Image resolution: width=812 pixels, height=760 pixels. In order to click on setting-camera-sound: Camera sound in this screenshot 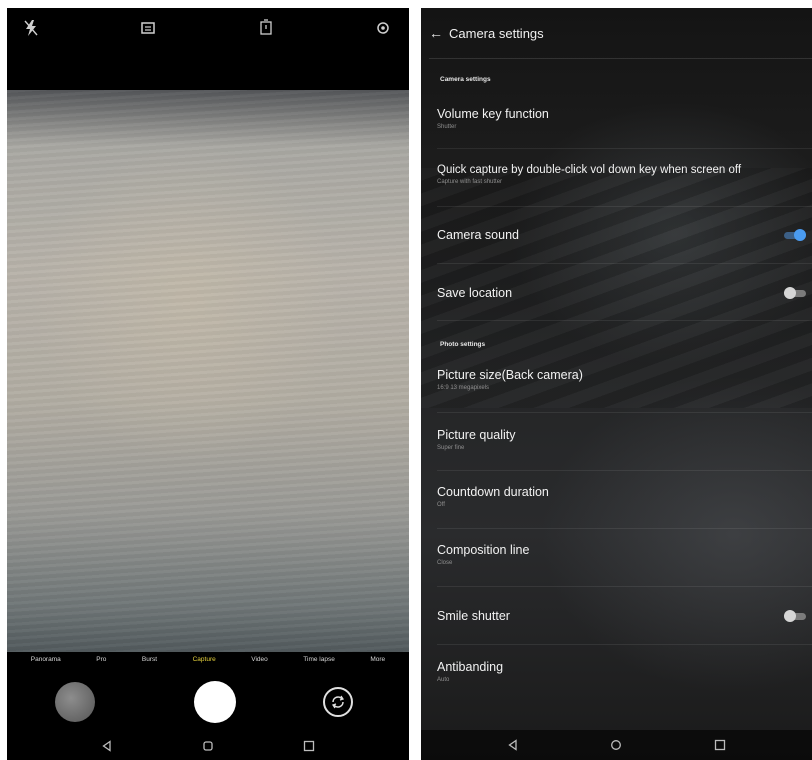, I will do `click(624, 235)`.